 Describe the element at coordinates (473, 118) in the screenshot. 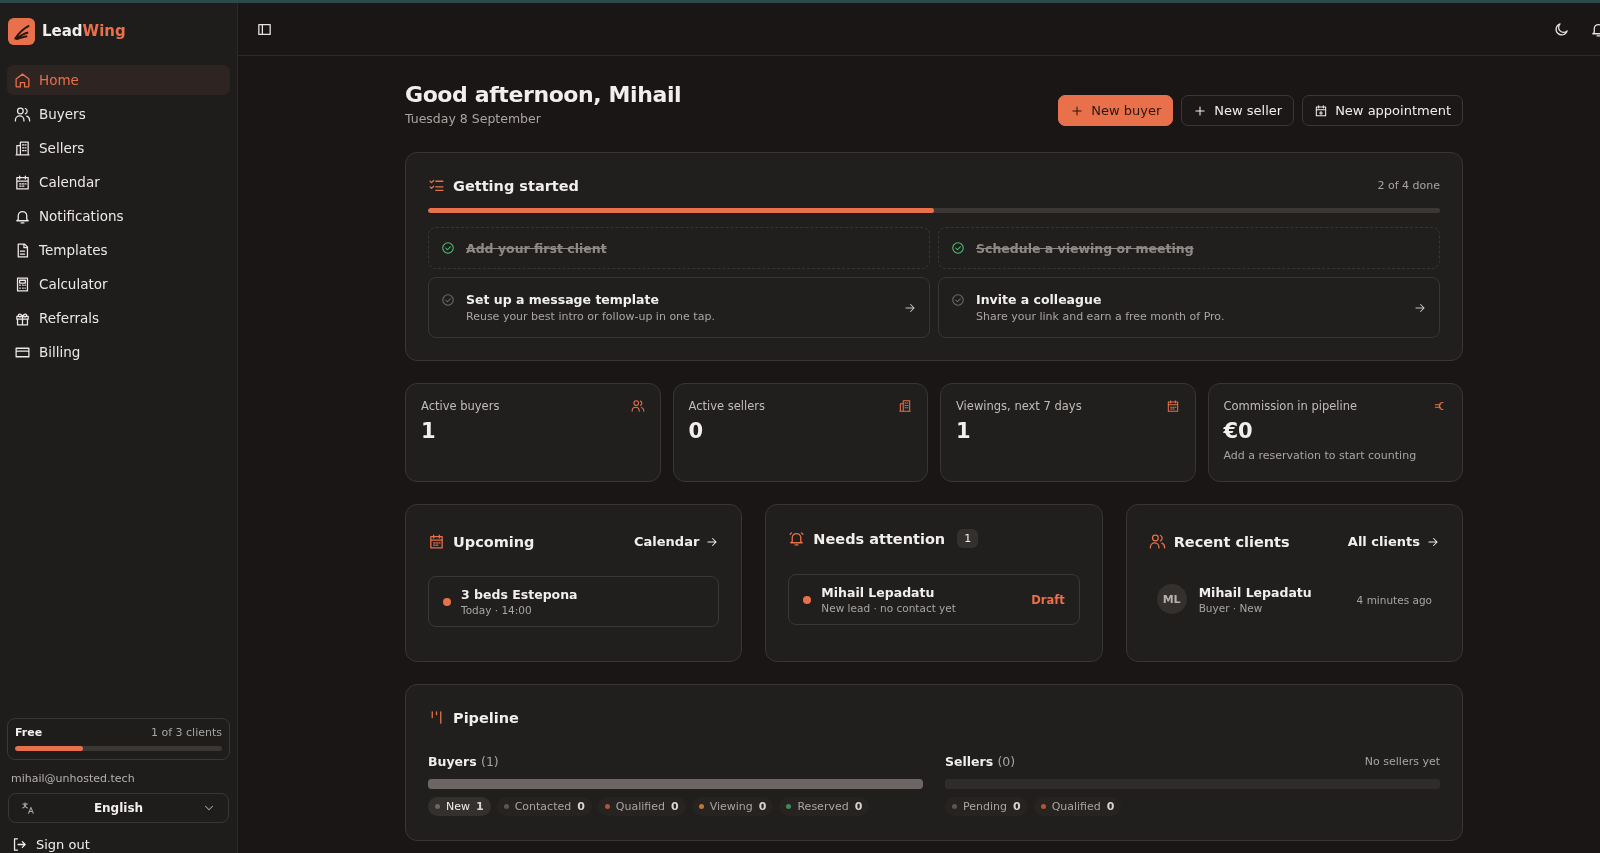

I see `greeting-date: Tuesday 8 September` at that location.